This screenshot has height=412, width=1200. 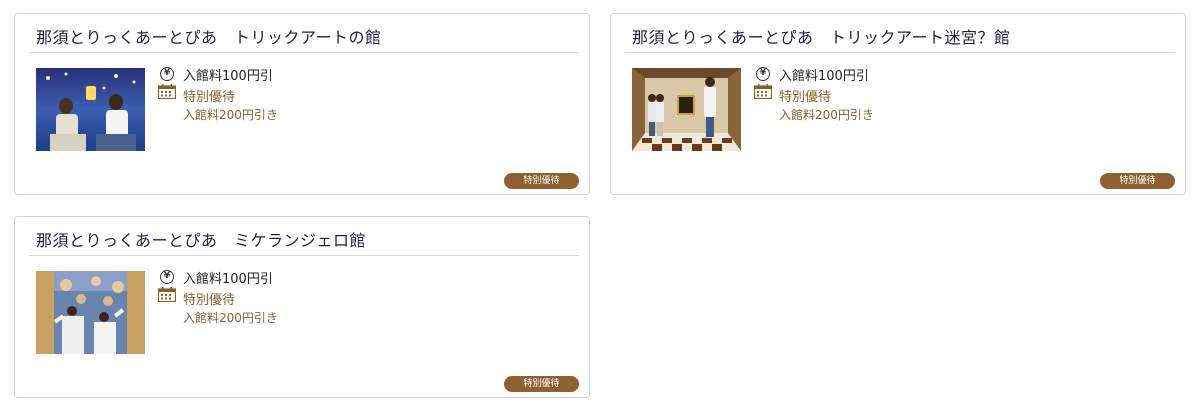 I want to click on card-title: 那須とりっくあーとぴあ トリックアートの館, so click(x=209, y=36).